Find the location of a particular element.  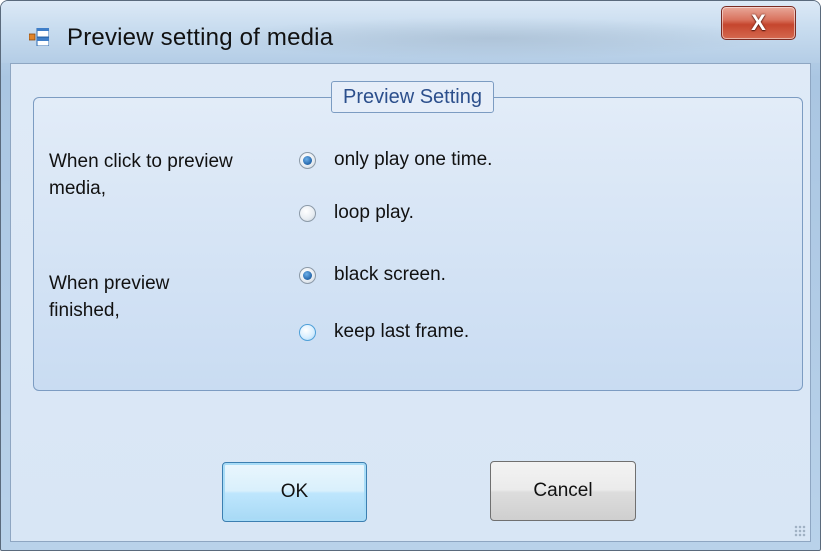

preview-finished-label-line1: When preview is located at coordinates (109, 283).